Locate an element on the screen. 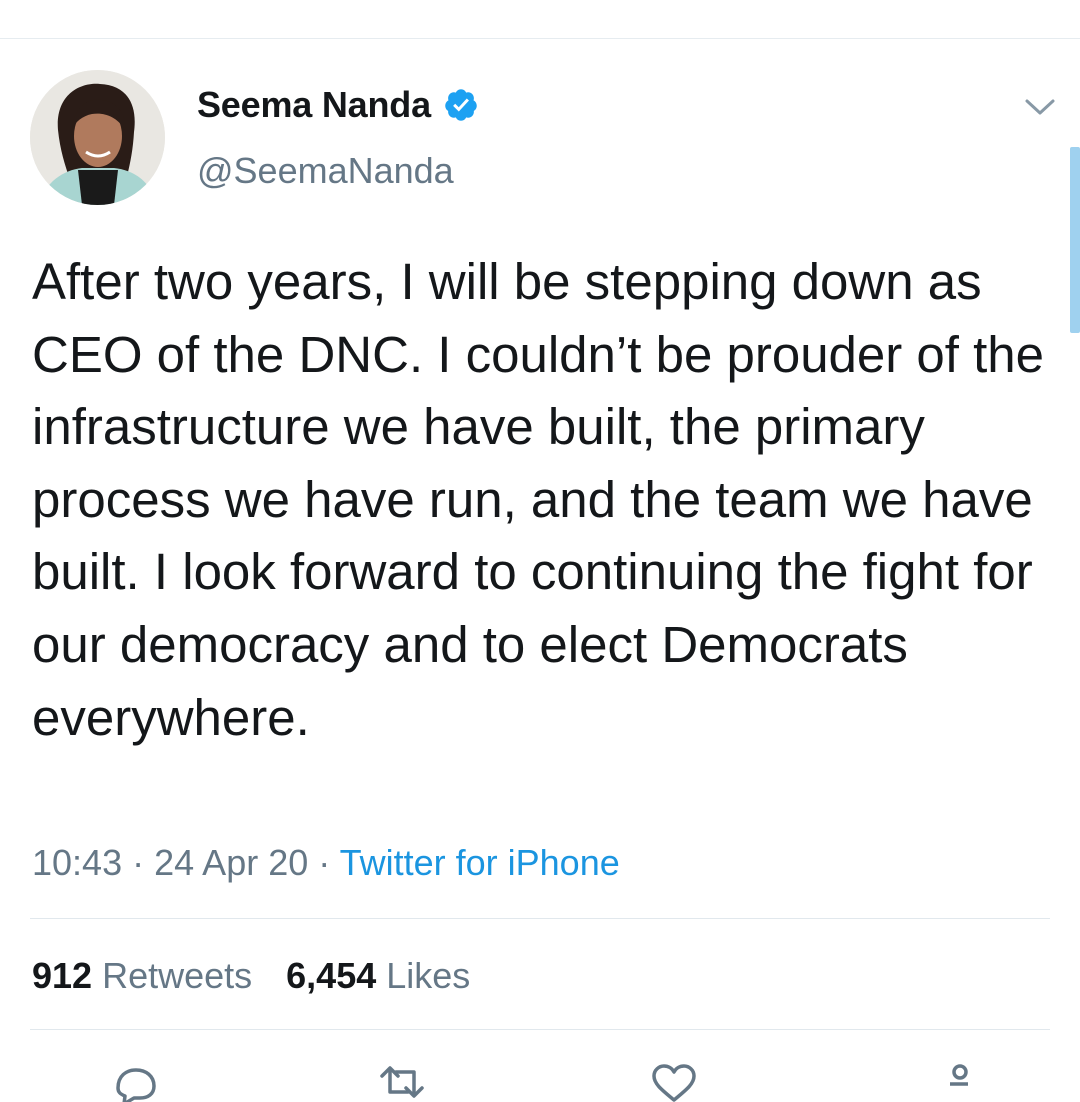 Image resolution: width=1080 pixels, height=1102 pixels. retweets-count: 912 is located at coordinates (62, 975).